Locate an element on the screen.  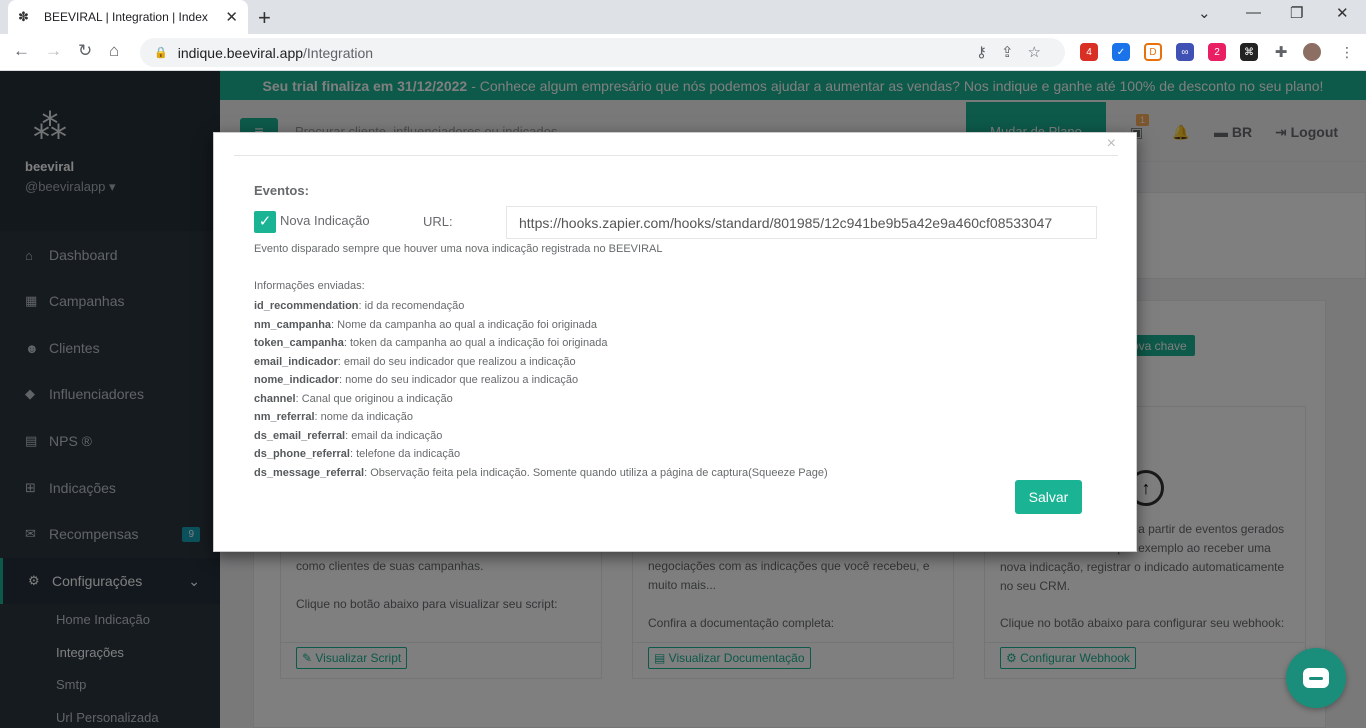
extension-icon: D is located at coordinates (1153, 52).